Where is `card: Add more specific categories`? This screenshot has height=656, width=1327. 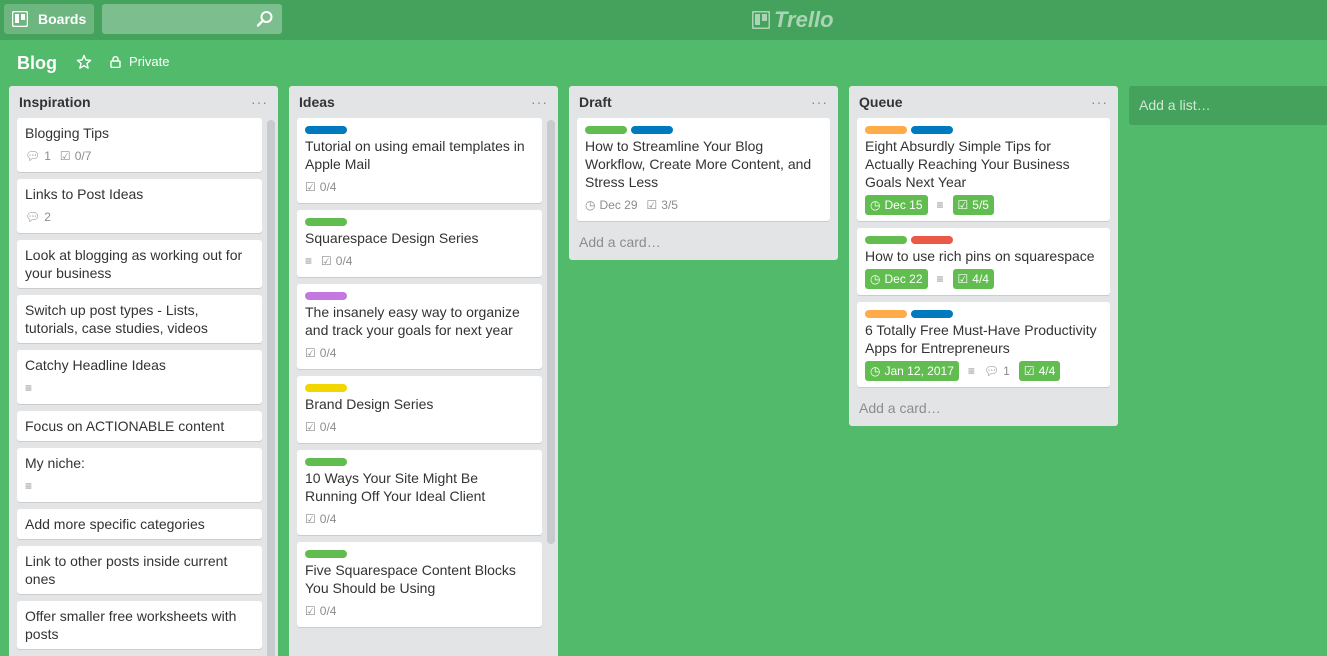 card: Add more specific categories is located at coordinates (139, 524).